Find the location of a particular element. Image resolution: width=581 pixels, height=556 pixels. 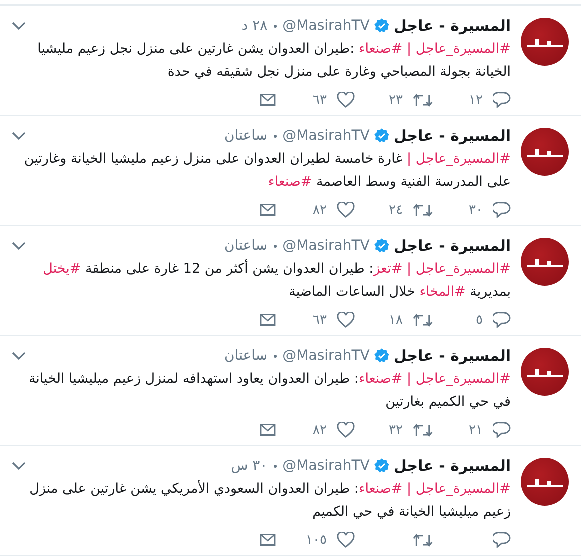

tweet-text: #المسيرة_عاجل | #صنعاء: طيران العدوان يعاود استهدافه لمنزل زعيم ميليشيا الخيانة في حي الكميم بغارتين is located at coordinates (269, 391).